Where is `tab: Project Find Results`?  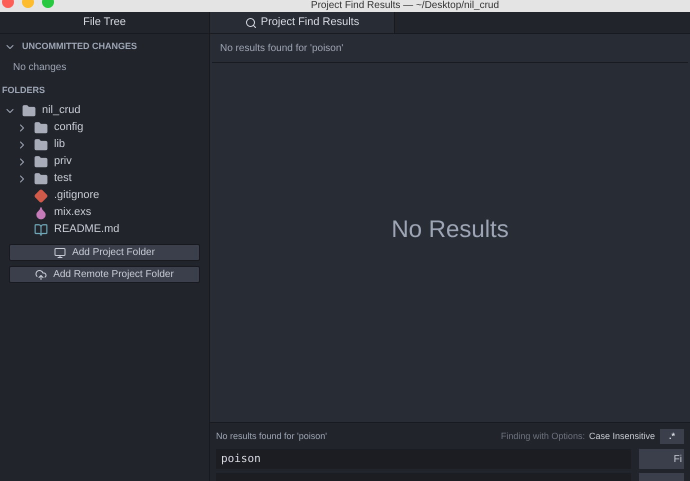 tab: Project Find Results is located at coordinates (302, 22).